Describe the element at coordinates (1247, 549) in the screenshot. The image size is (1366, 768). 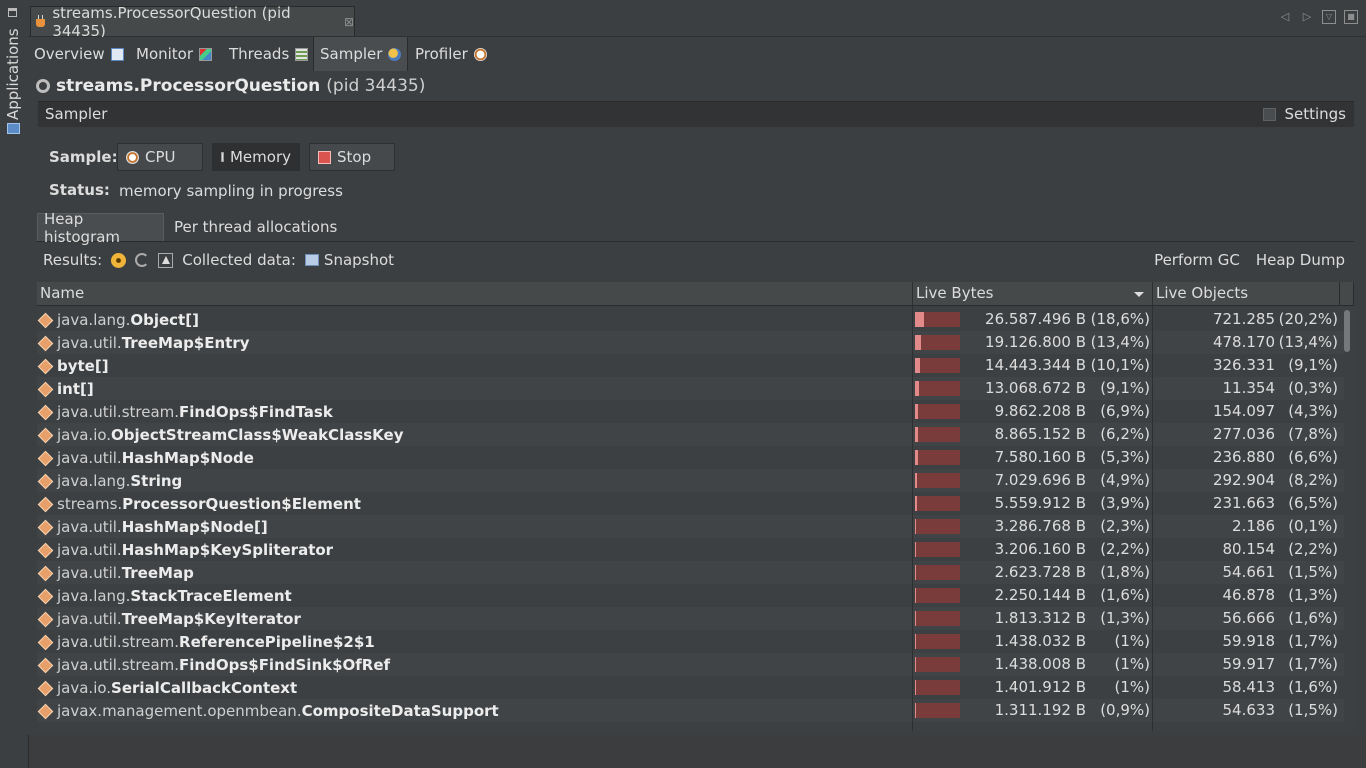
I see `live-objects-cell: 80.154 (2,2%)` at that location.